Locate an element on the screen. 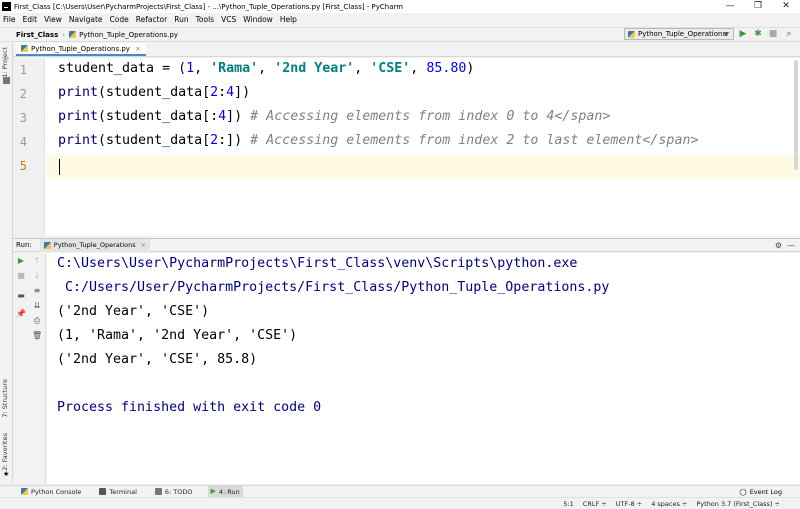 Image resolution: width=800 pixels, height=509 pixels. run-window-header: Run: Python_Tuple_Operations × ⚙ — is located at coordinates (406, 245).